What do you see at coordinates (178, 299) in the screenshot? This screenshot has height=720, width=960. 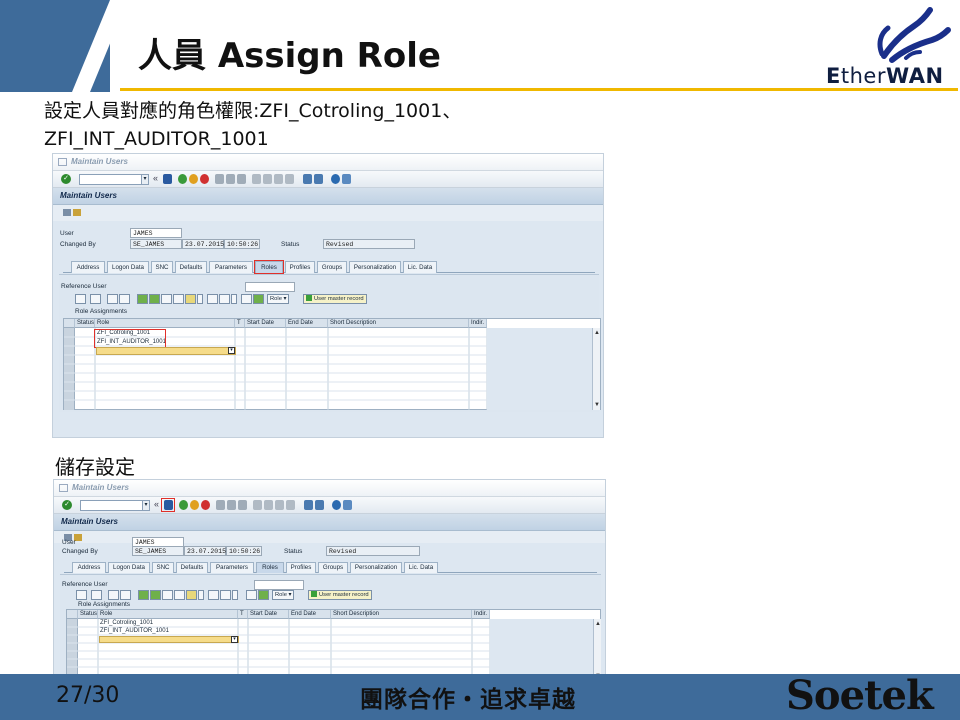 I see `find-next-role-icon` at bounding box center [178, 299].